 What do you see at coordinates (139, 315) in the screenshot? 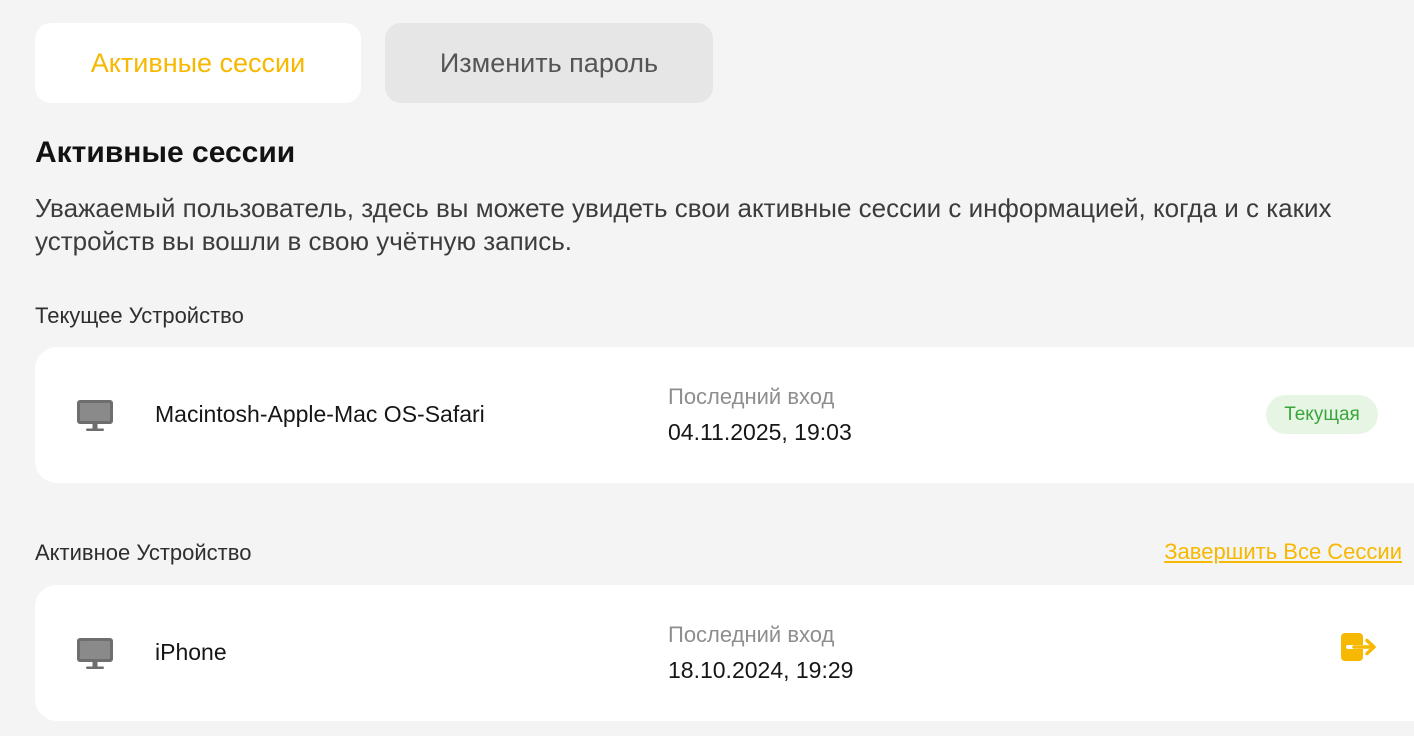
I see `current-device-heading: Текущее Устройство` at bounding box center [139, 315].